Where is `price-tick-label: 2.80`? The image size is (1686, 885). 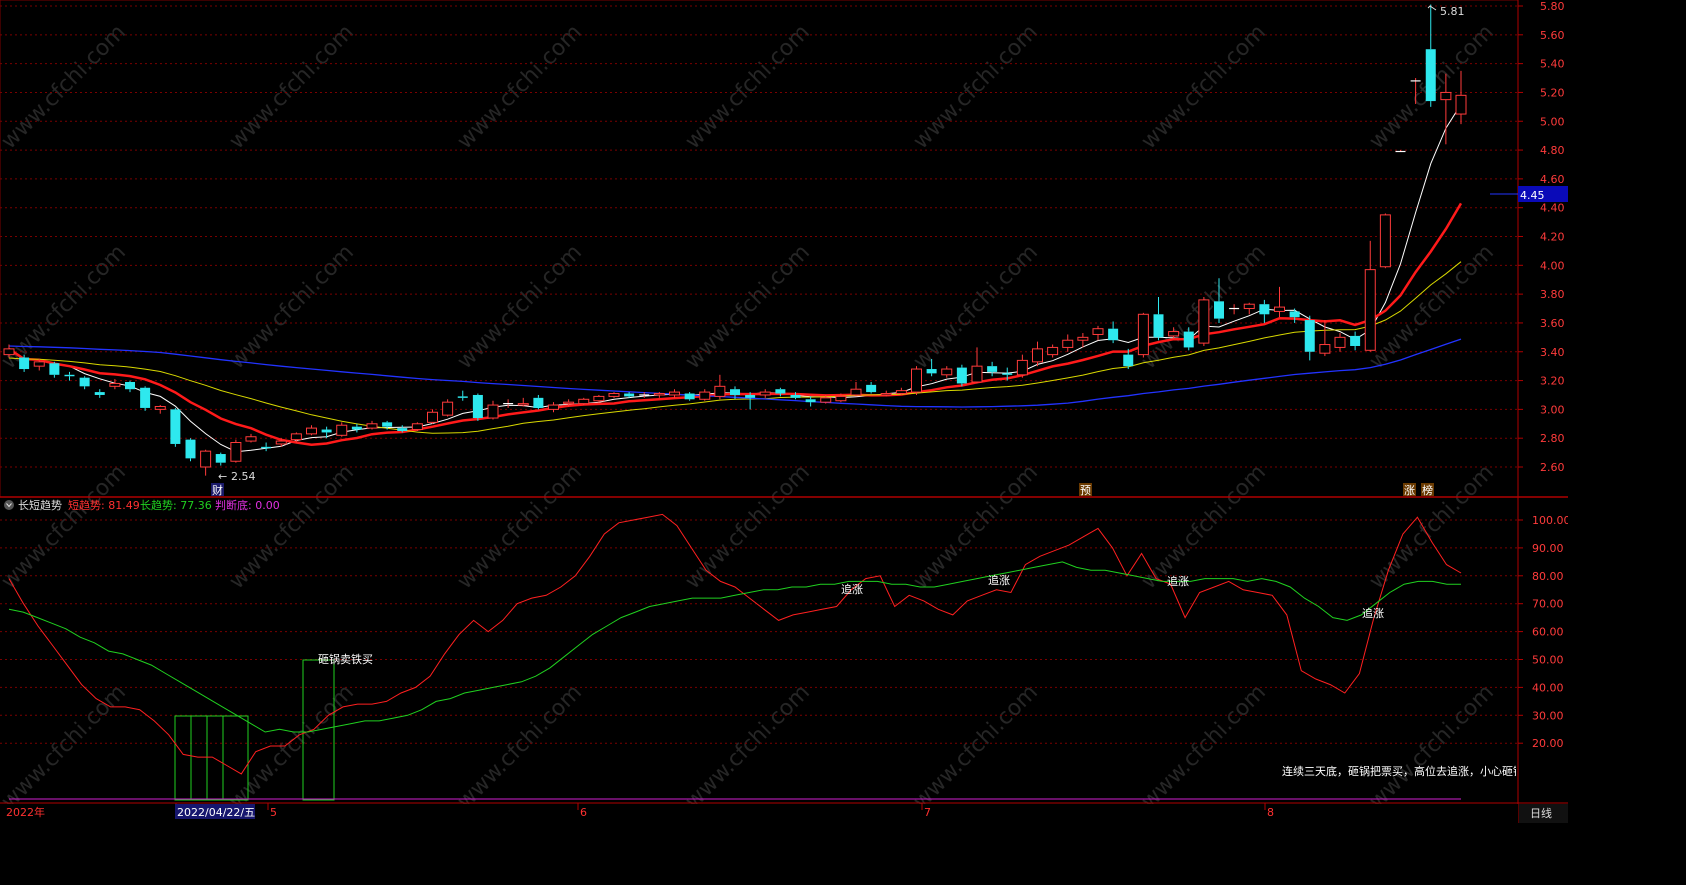 price-tick-label: 2.80 is located at coordinates (1552, 438).